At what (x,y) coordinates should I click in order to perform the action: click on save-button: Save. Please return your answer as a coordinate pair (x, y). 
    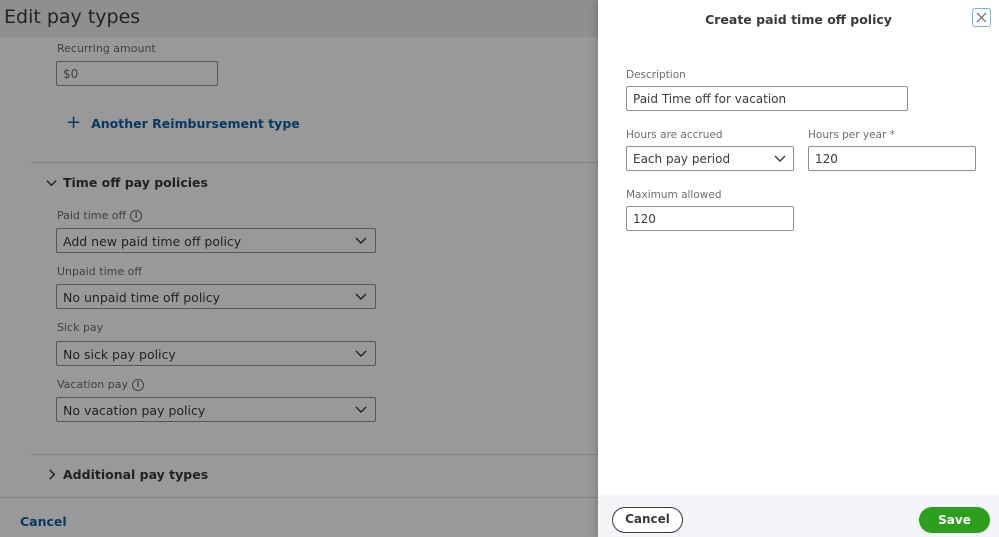
    Looking at the image, I should click on (954, 520).